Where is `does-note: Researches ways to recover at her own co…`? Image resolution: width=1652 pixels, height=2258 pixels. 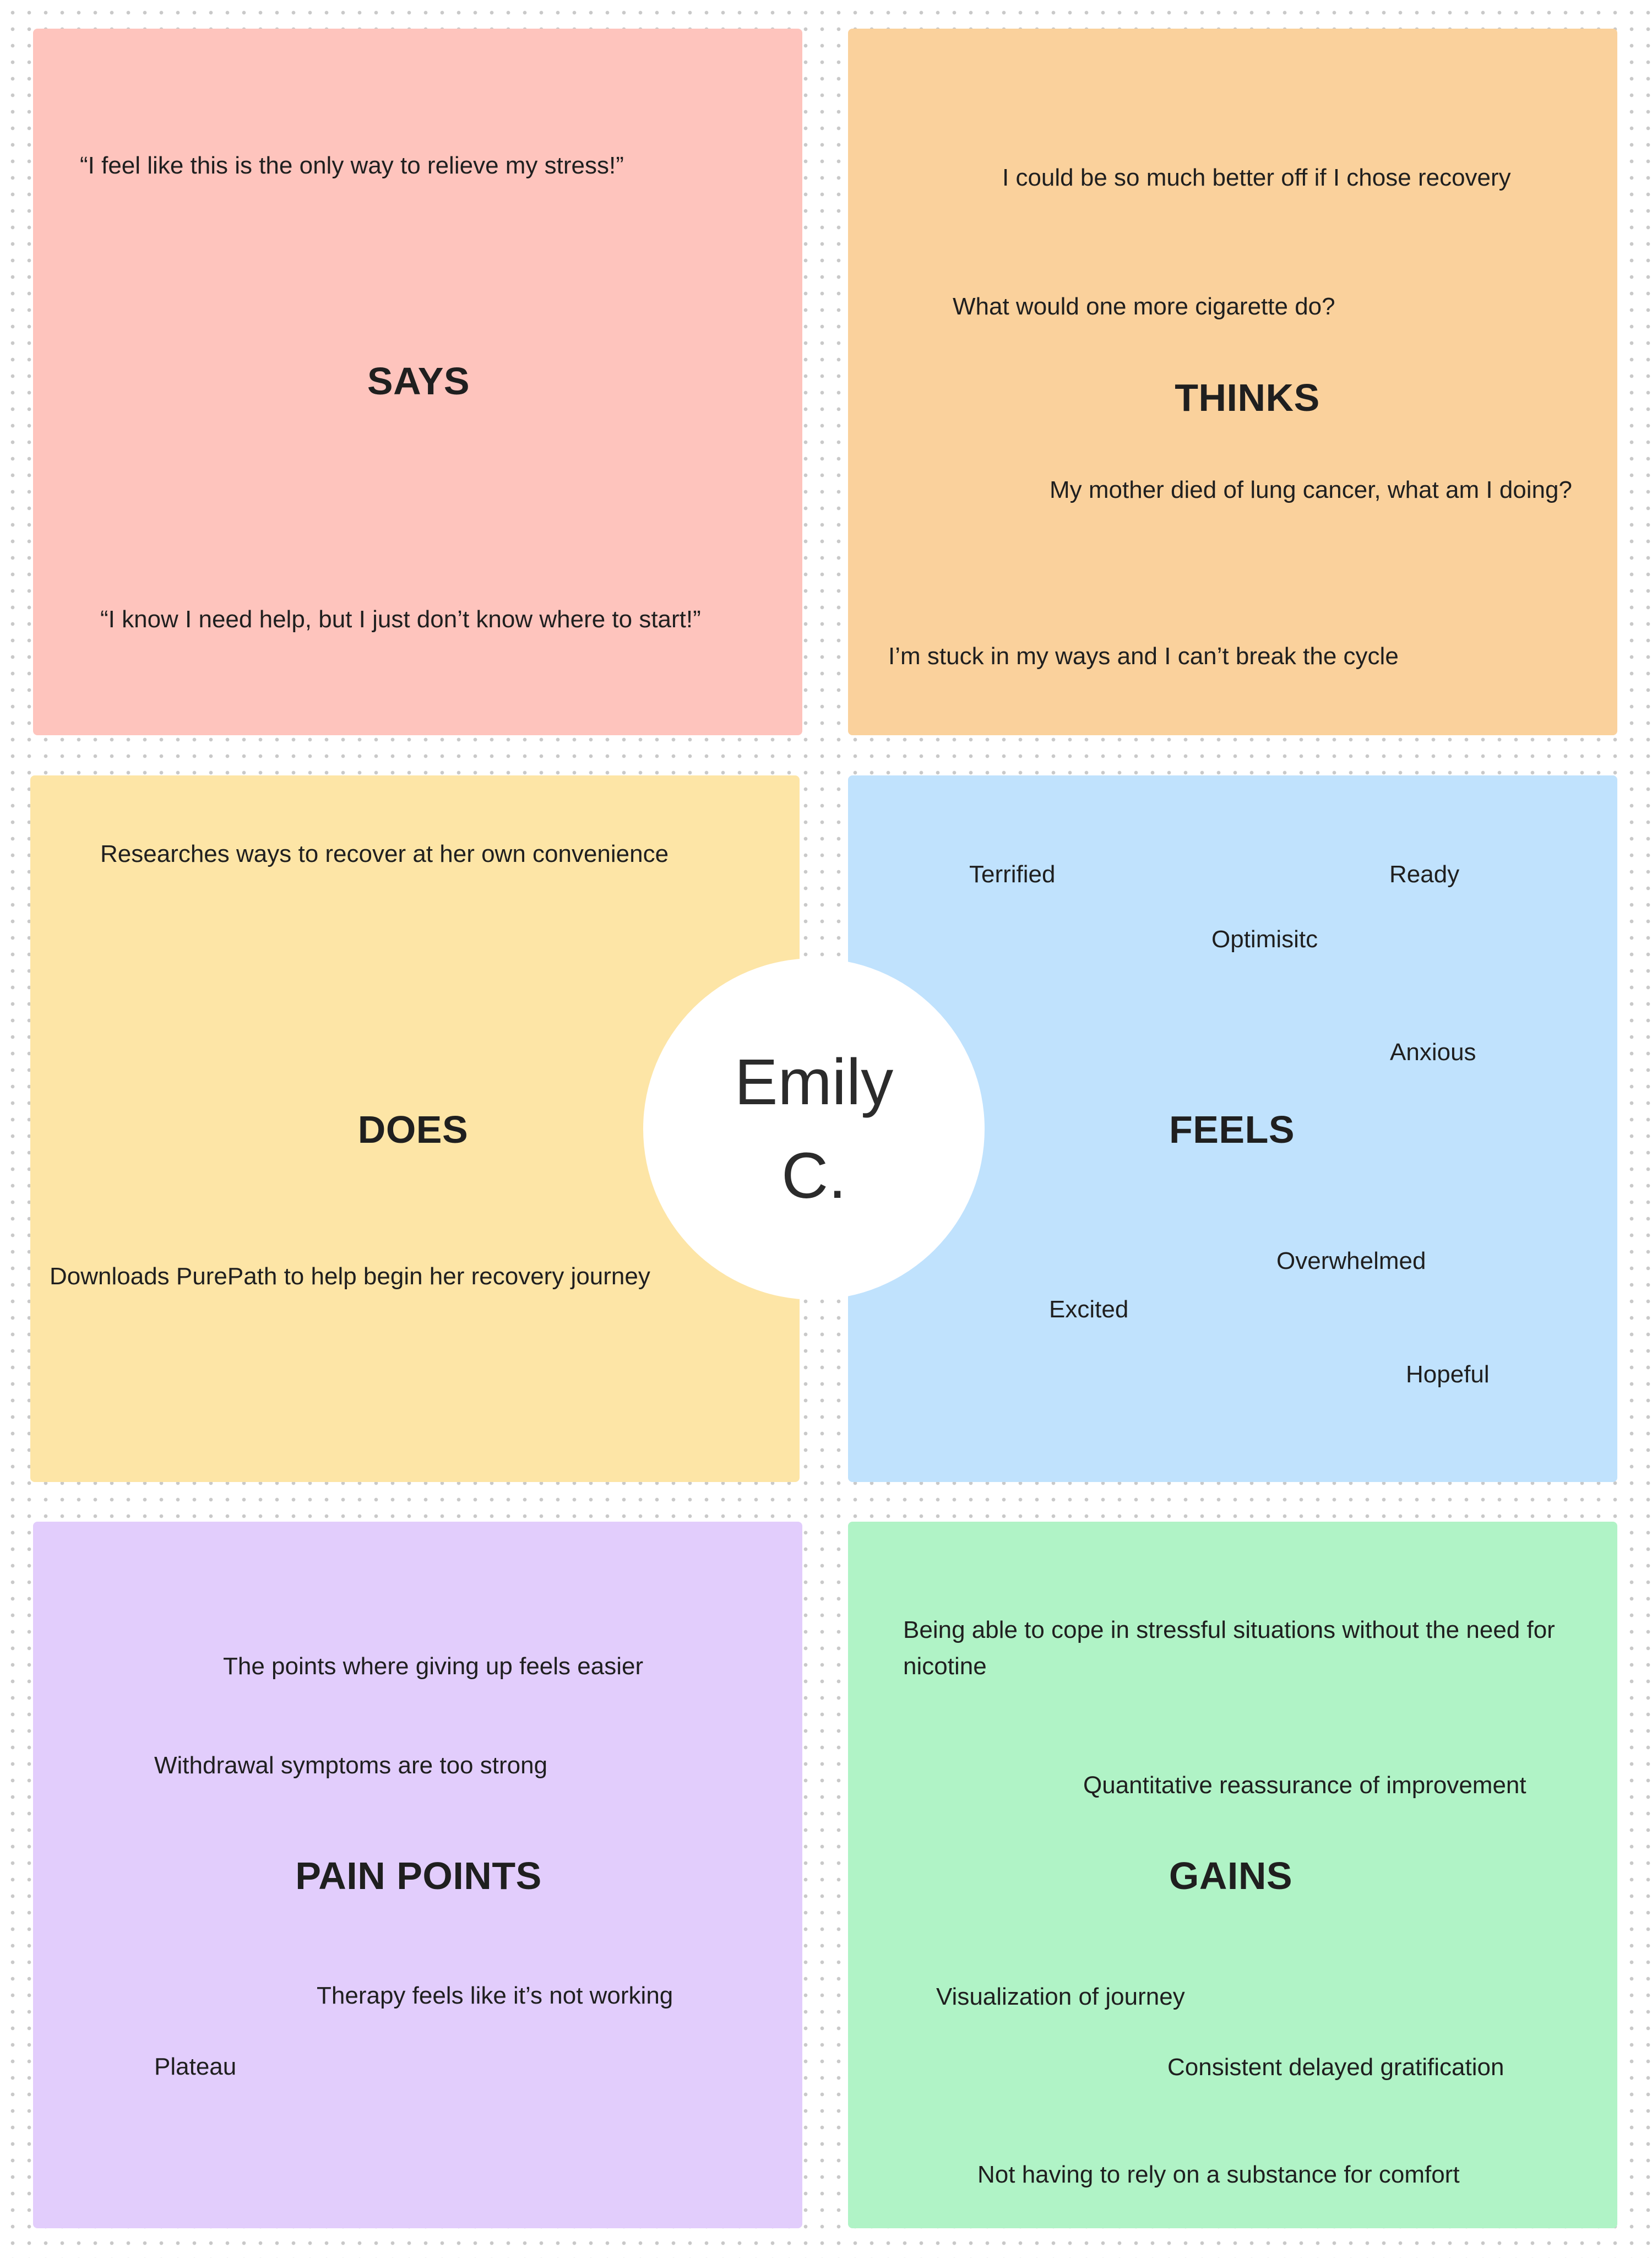 does-note: Researches ways to recover at her own co… is located at coordinates (384, 854).